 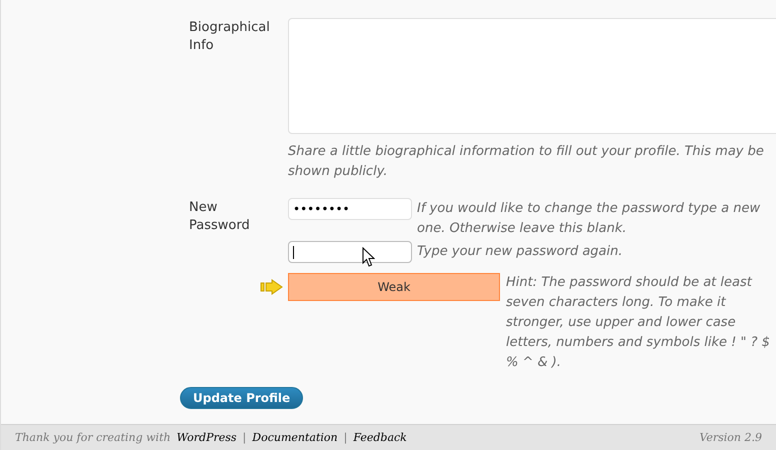 I want to click on text-caret, so click(x=293, y=252).